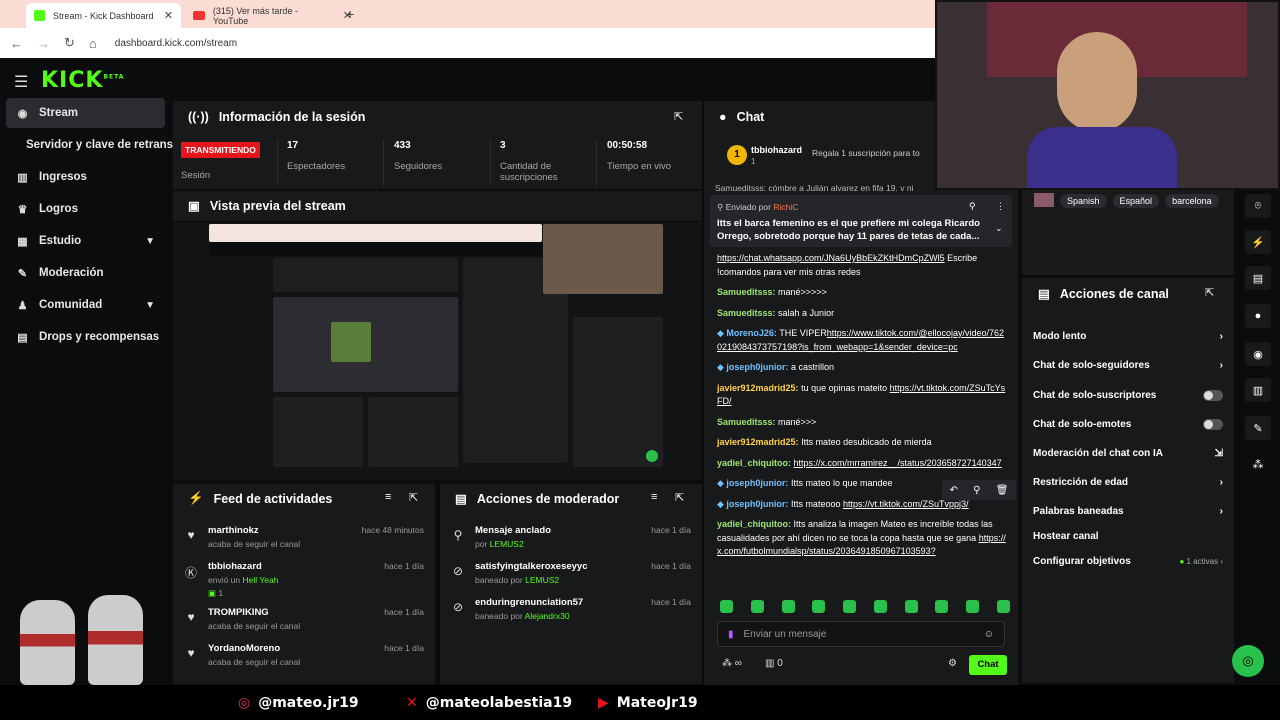 The width and height of the screenshot is (1280, 720). Describe the element at coordinates (85, 305) in the screenshot. I see `sidebar-item-comunidad: ♟ Comunidad ▼` at that location.